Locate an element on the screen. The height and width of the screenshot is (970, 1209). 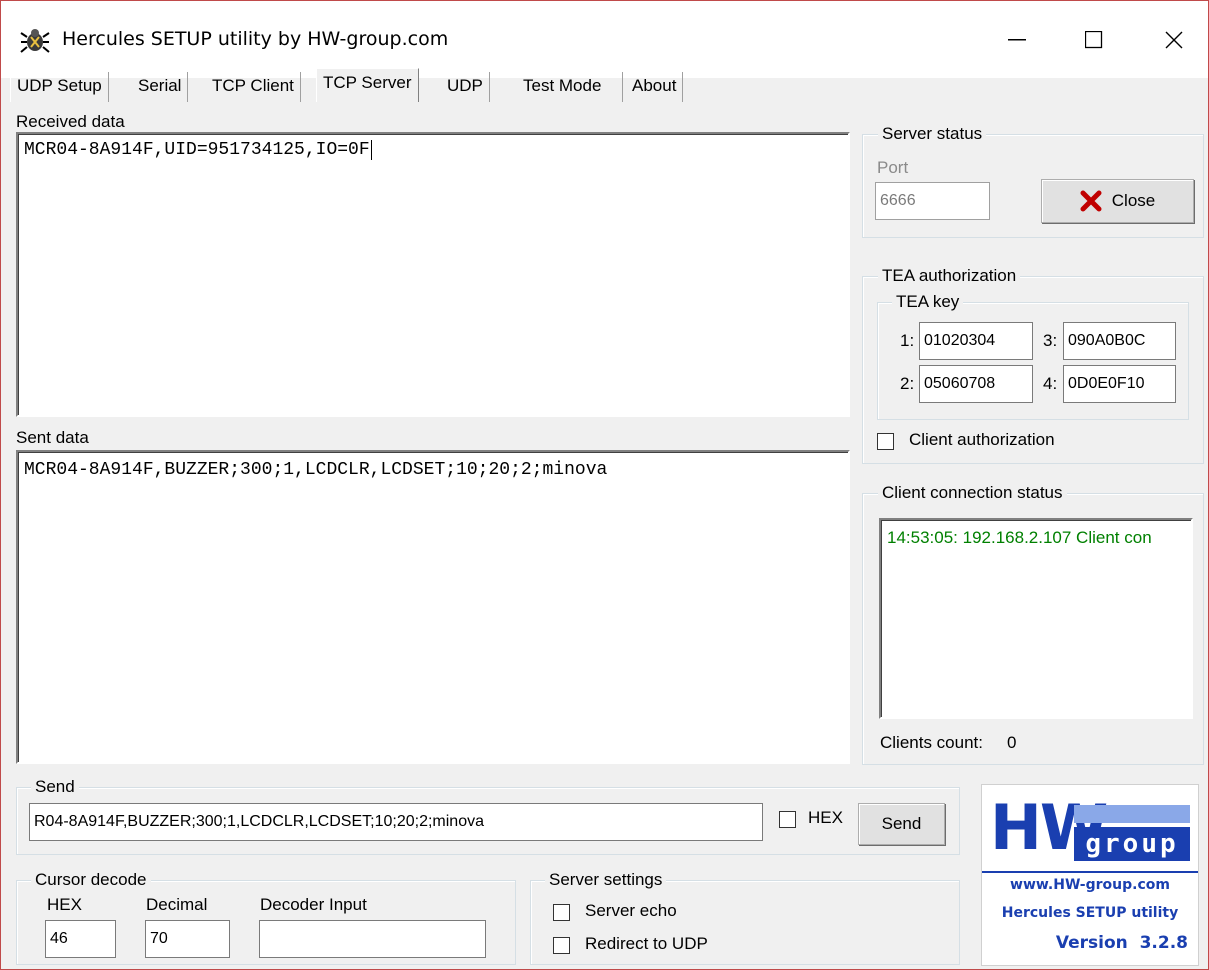
tea-key-4-label: 4: is located at coordinates (1050, 383).